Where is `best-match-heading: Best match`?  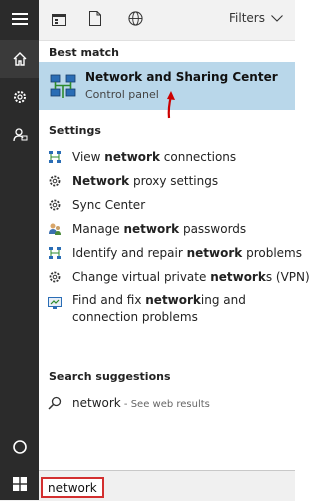 best-match-heading: Best match is located at coordinates (84, 52).